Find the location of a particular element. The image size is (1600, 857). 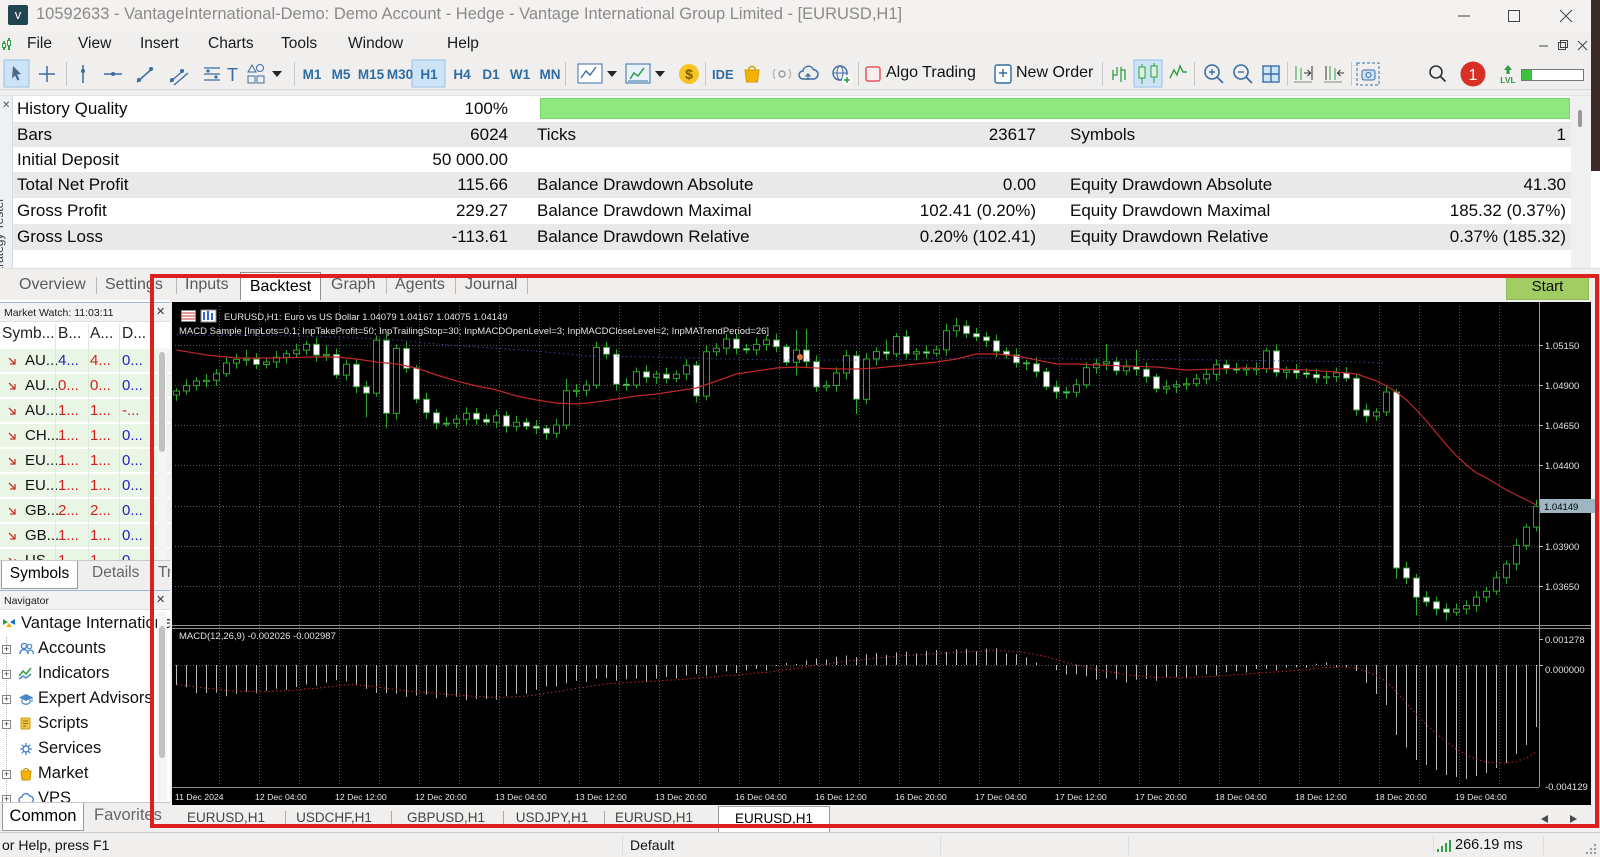

svg-text: M1 is located at coordinates (312, 74).